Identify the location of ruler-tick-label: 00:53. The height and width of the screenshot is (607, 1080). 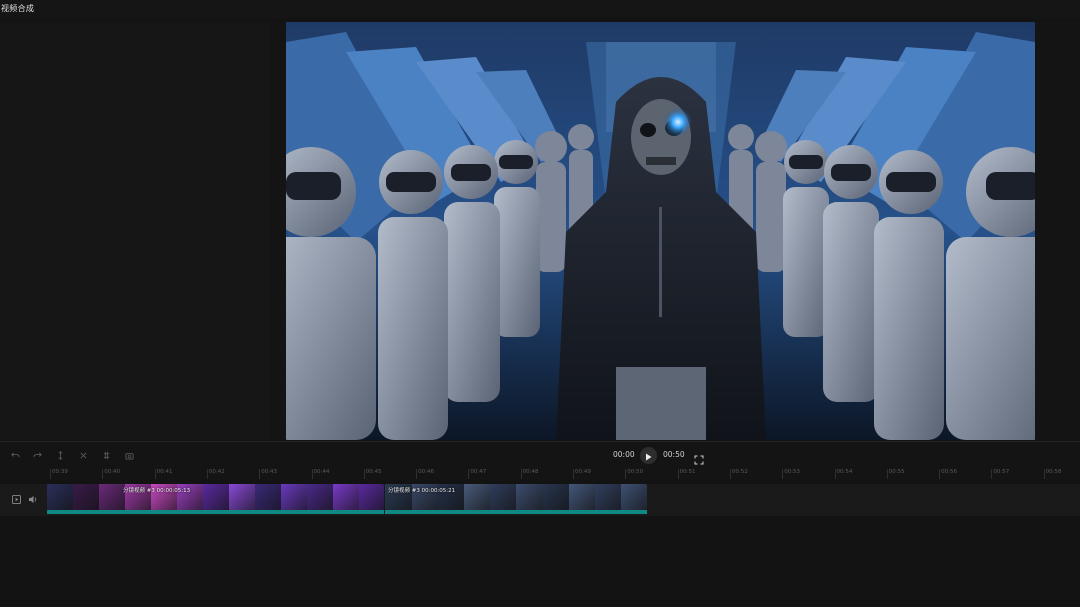
(792, 472).